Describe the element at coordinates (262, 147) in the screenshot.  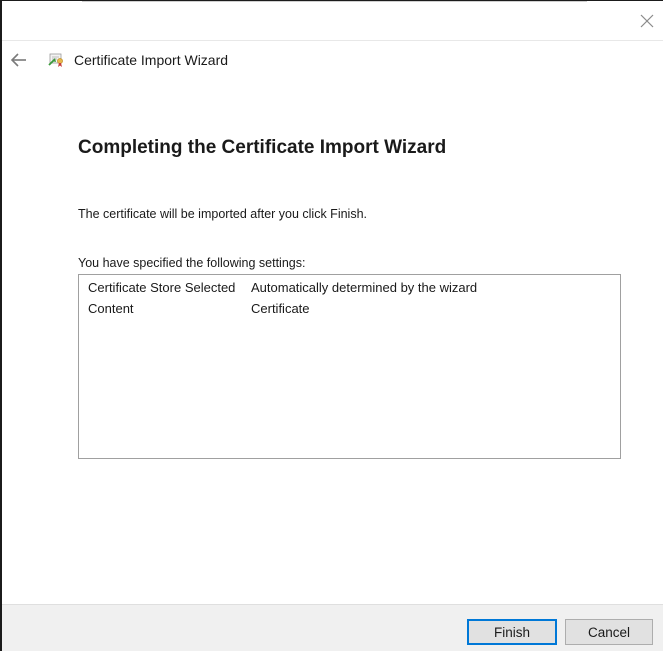
I see `page-heading: Completing the Certificate Import Wizard` at that location.